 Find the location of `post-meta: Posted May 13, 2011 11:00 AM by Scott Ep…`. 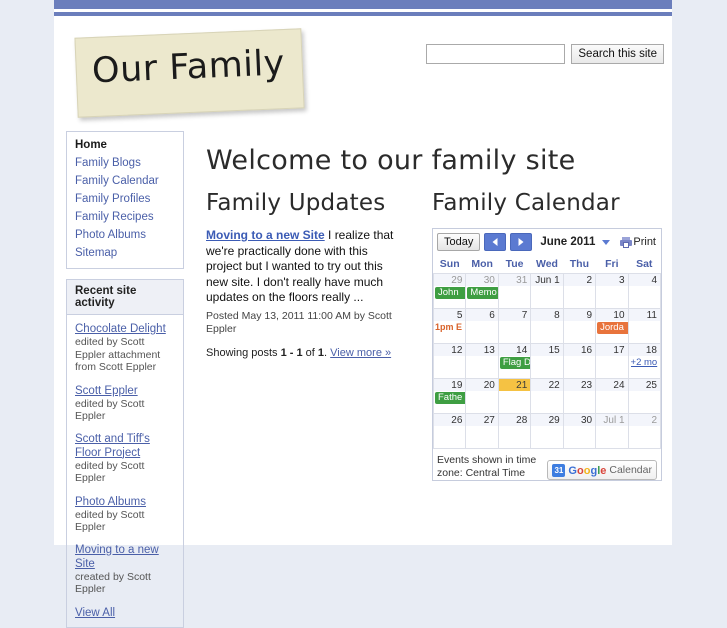

post-meta: Posted May 13, 2011 11:00 AM by Scott Ep… is located at coordinates (299, 322).